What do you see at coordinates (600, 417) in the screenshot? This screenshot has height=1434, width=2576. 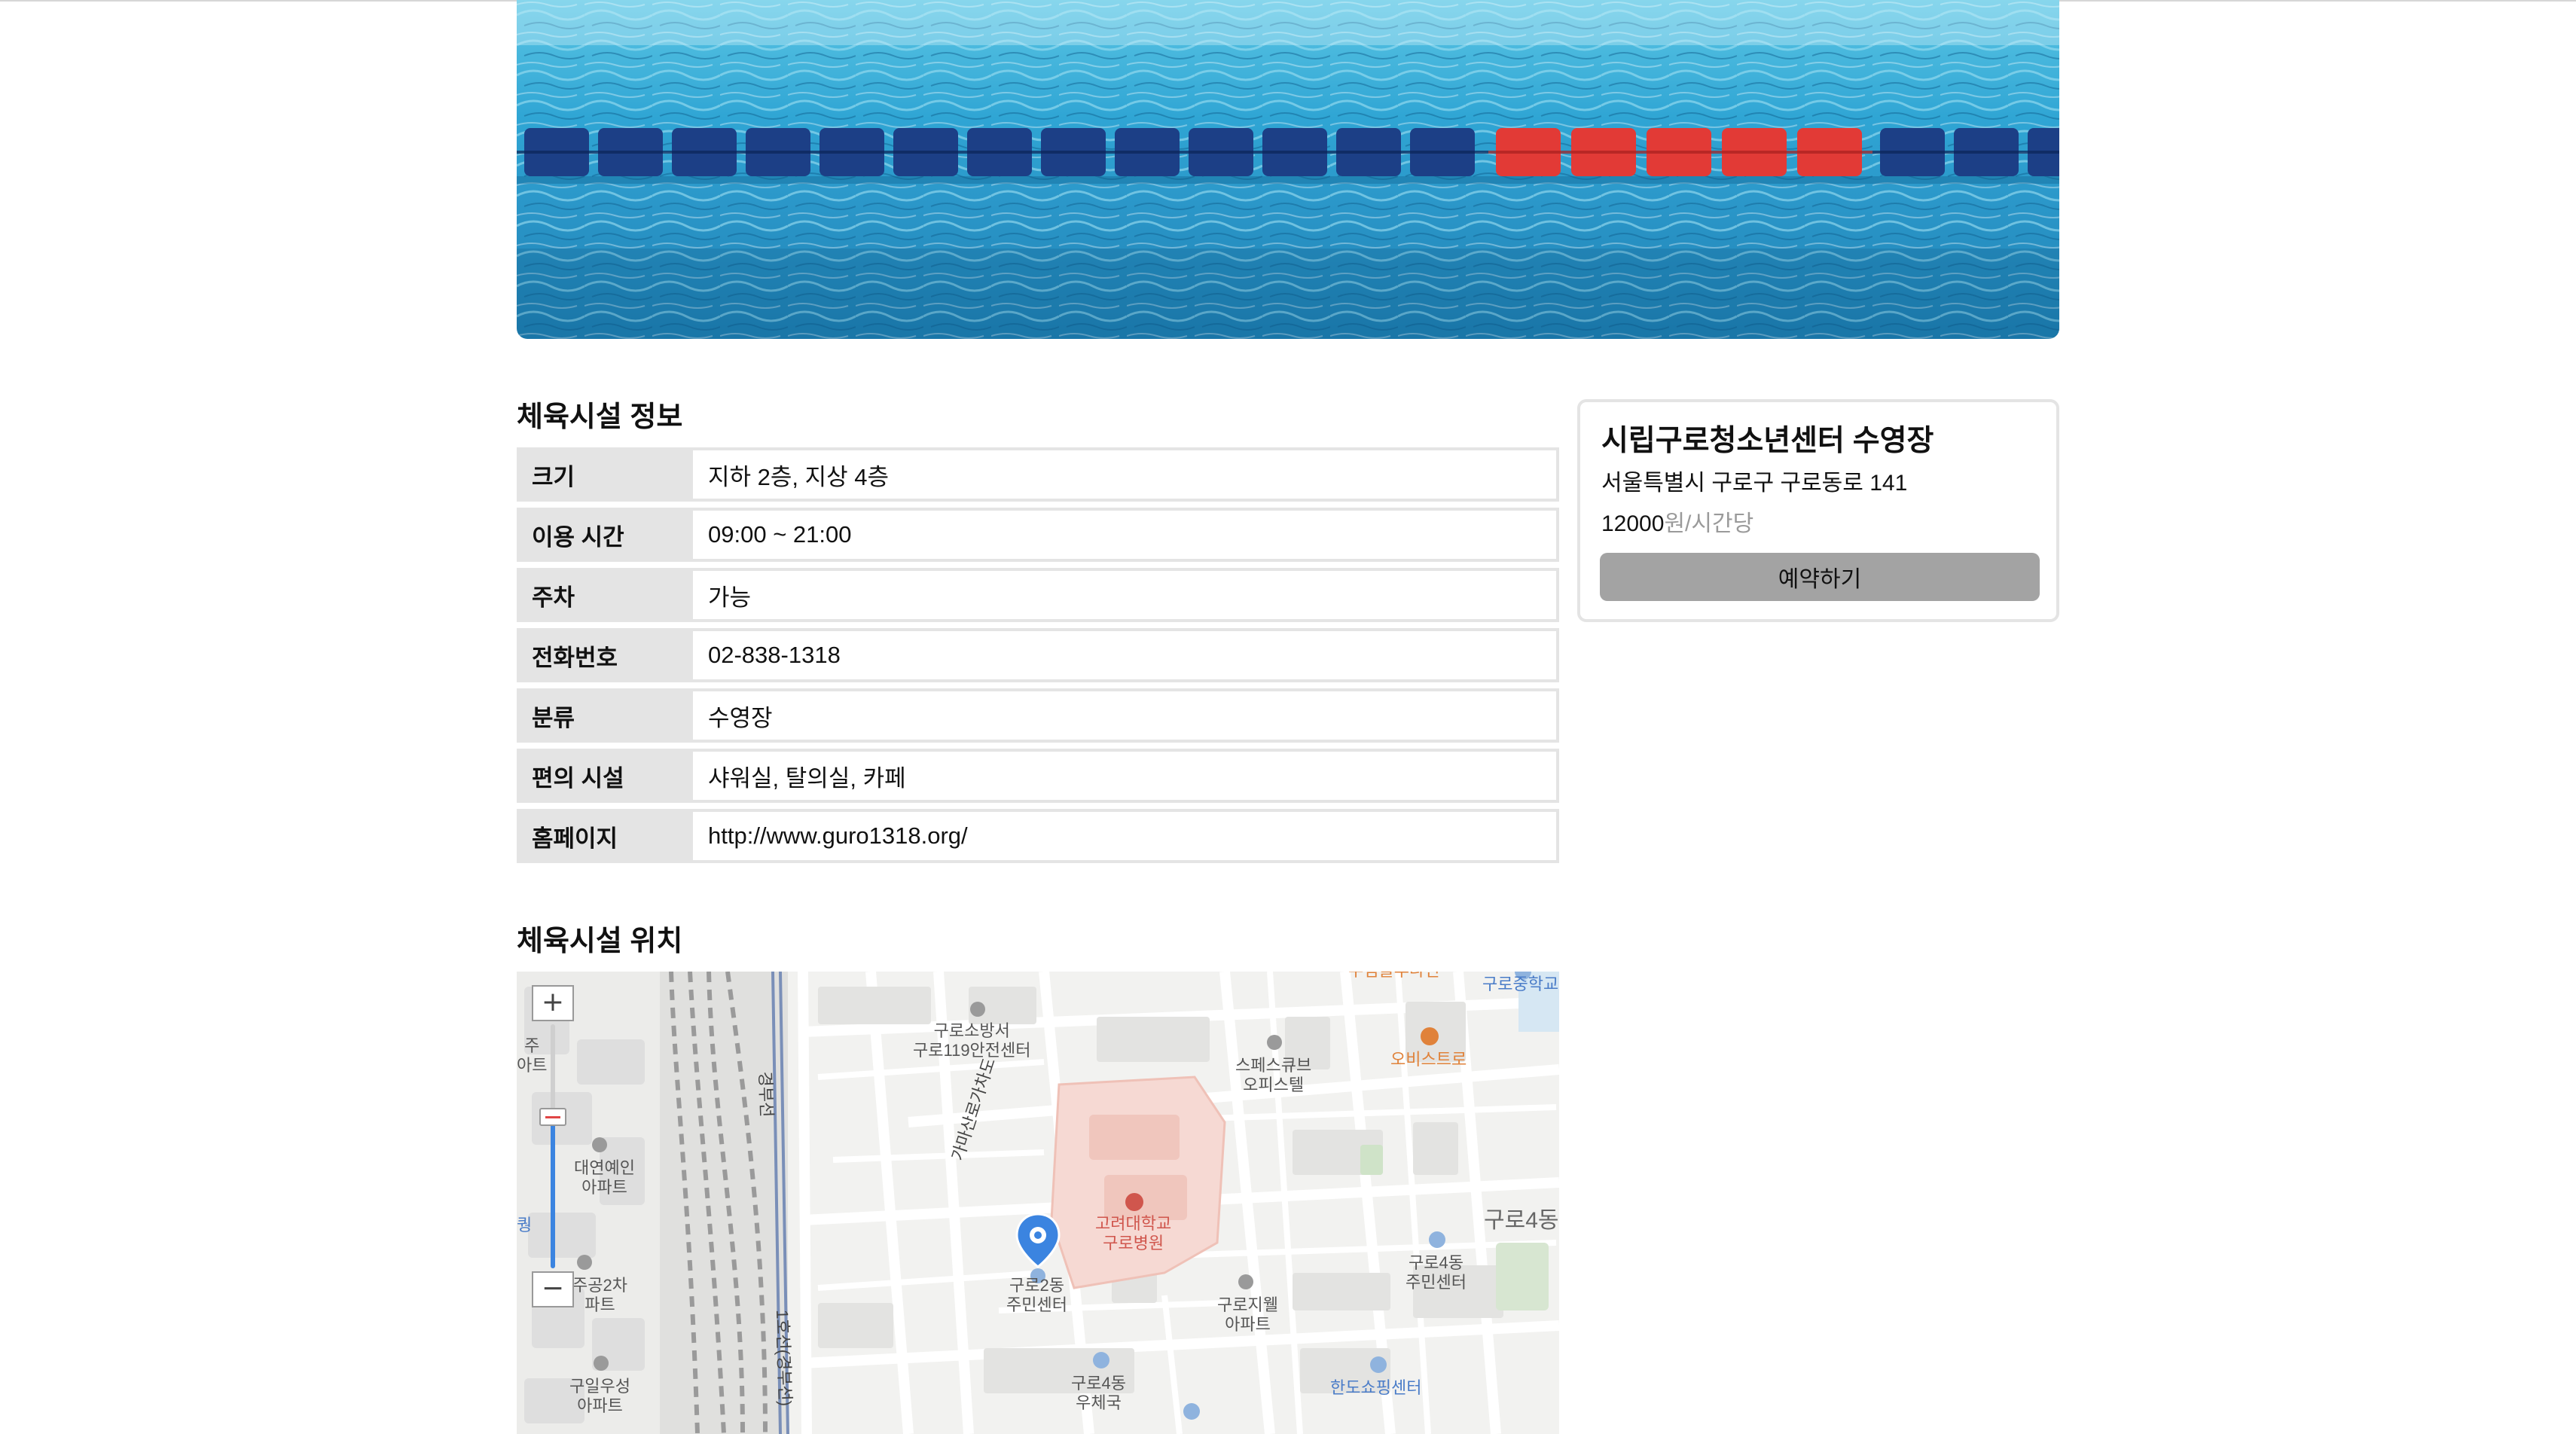 I see `facility-info-title: 체육시설 정보` at bounding box center [600, 417].